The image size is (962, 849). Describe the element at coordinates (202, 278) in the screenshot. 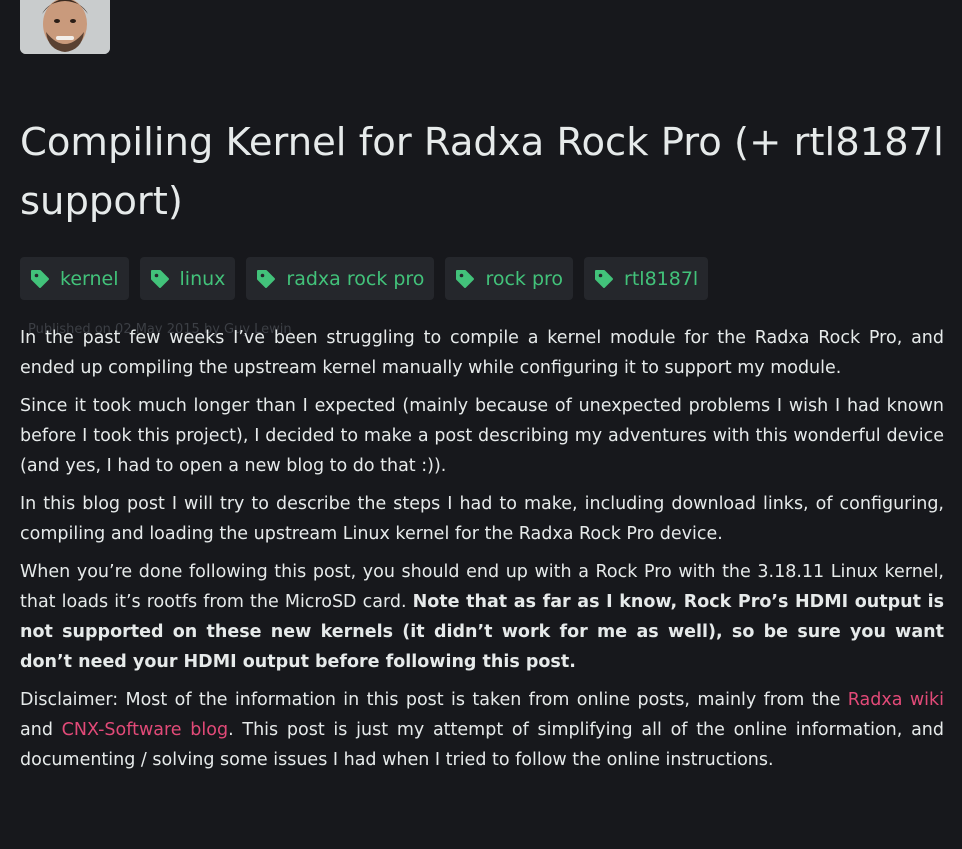

I see `tag-label: linux` at that location.